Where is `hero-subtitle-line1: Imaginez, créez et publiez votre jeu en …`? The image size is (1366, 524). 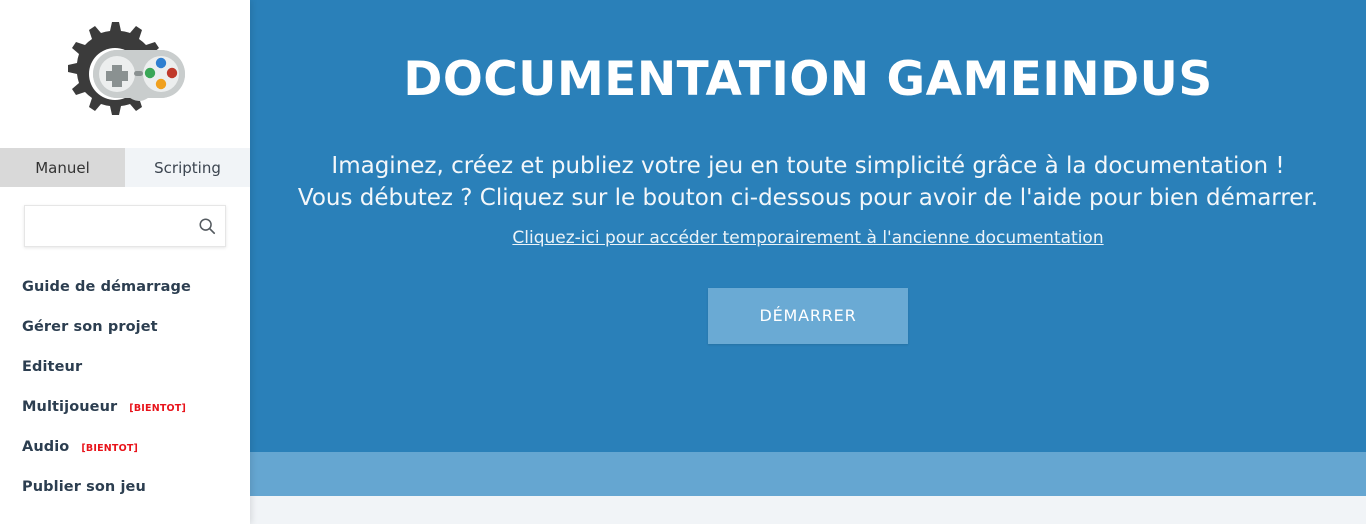
hero-subtitle-line1: Imaginez, créez et publiez votre jeu en … is located at coordinates (808, 165).